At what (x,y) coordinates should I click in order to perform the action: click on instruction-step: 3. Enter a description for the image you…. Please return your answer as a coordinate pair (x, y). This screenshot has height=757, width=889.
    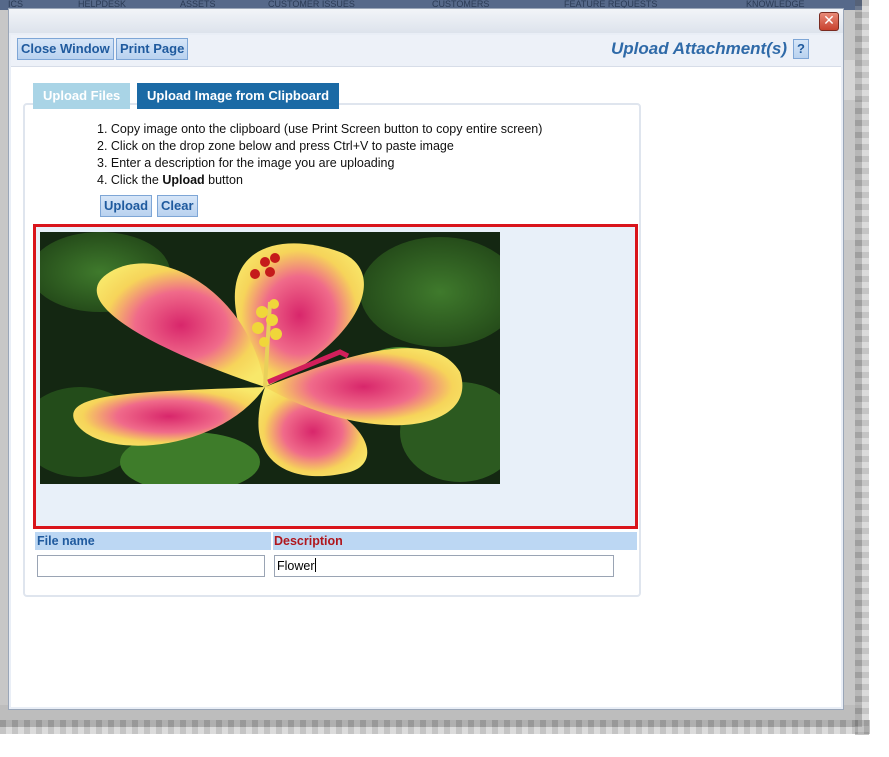
    Looking at the image, I should click on (246, 163).